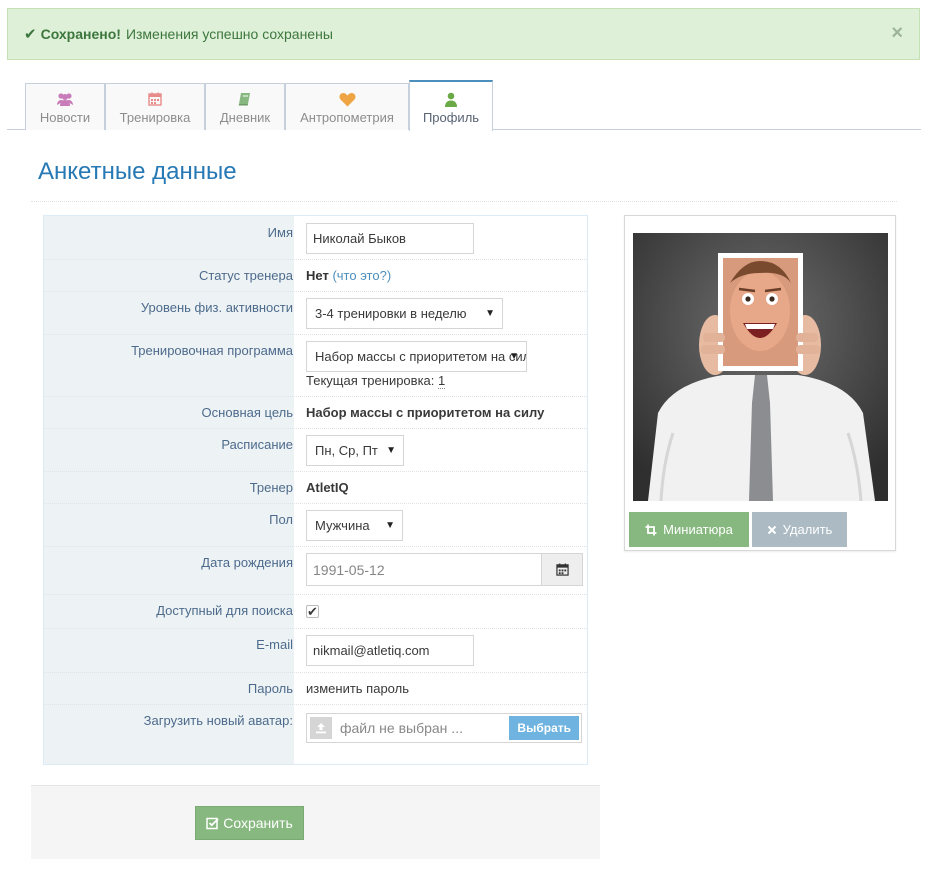  Describe the element at coordinates (346, 450) in the screenshot. I see `schedule-value: Пн, Ср, Пт` at that location.